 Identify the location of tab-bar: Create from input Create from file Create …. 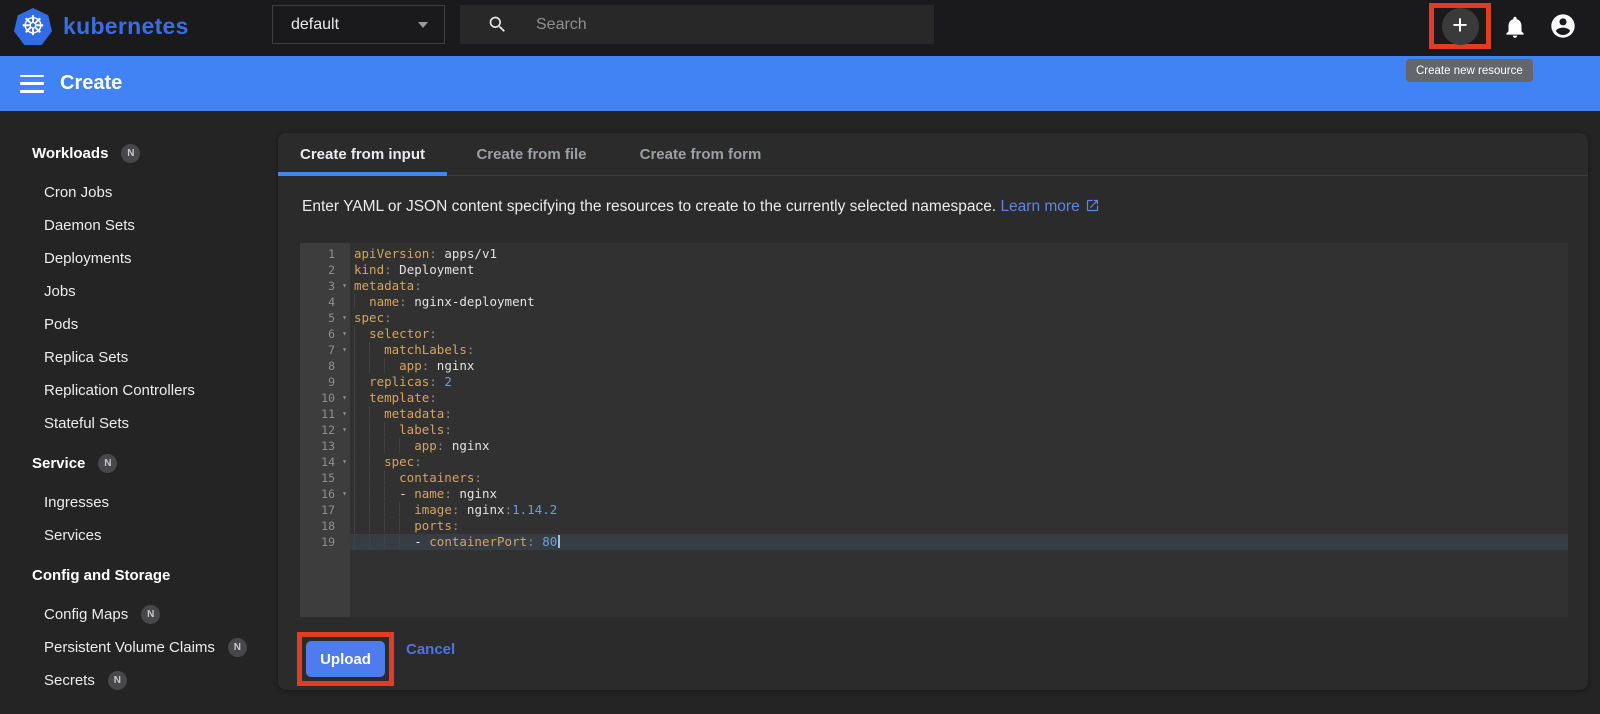
(933, 154).